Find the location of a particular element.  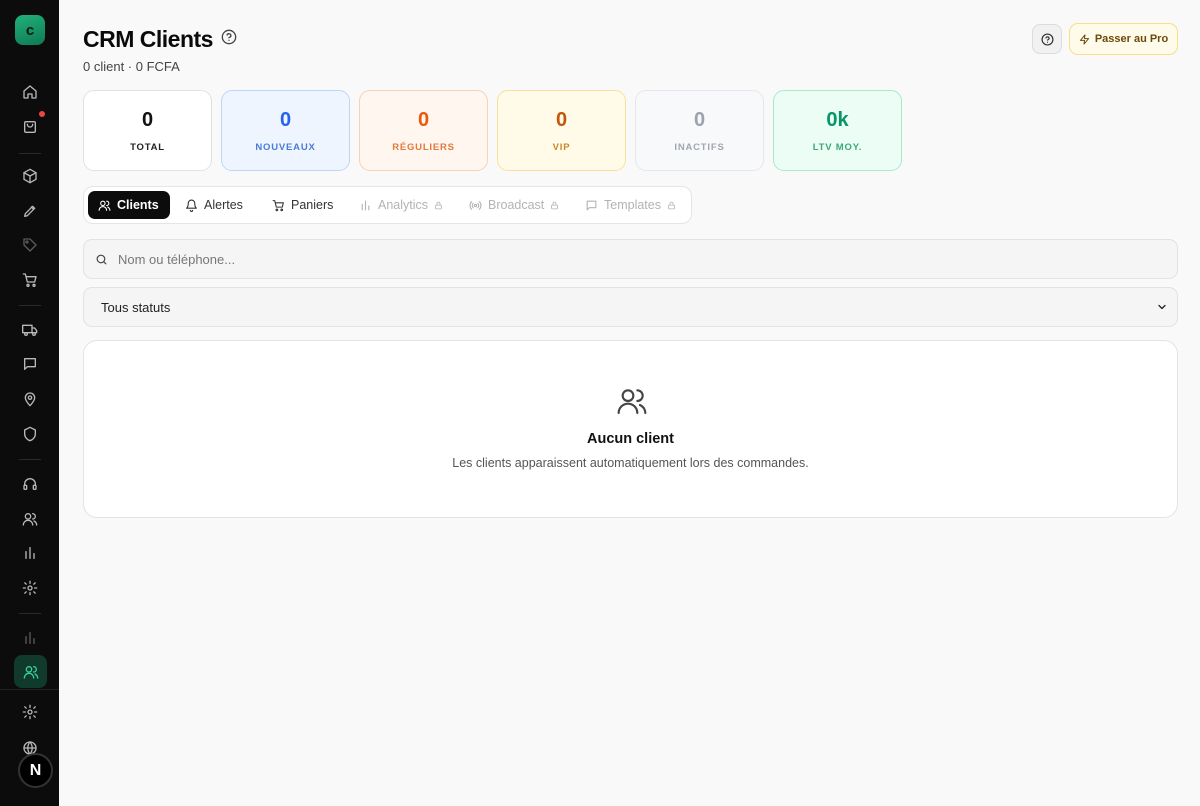

sidebar-home-icon is located at coordinates (30, 92).